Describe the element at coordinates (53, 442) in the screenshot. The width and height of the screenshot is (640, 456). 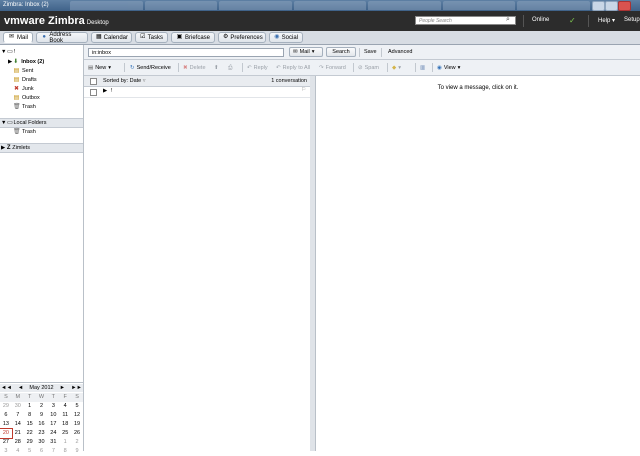
I see `calendar-day: 31` at that location.